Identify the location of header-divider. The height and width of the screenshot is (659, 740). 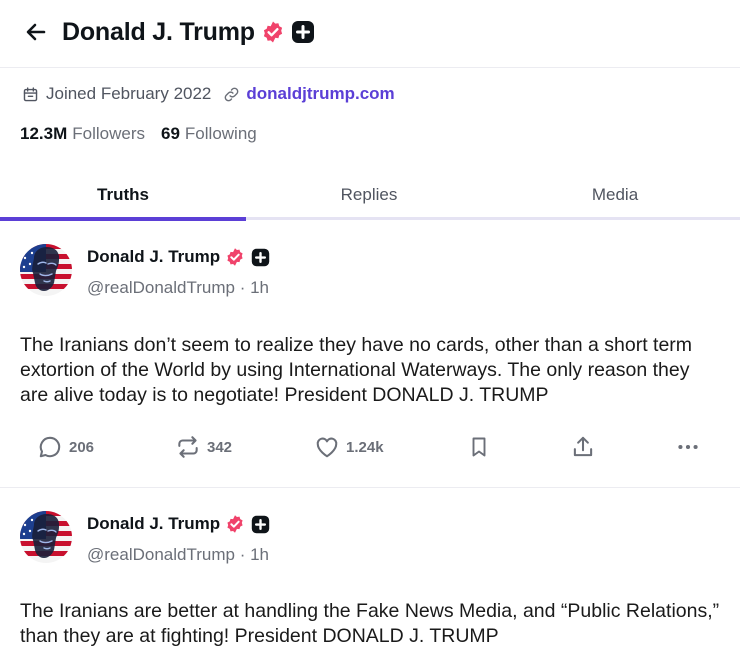
(370, 67).